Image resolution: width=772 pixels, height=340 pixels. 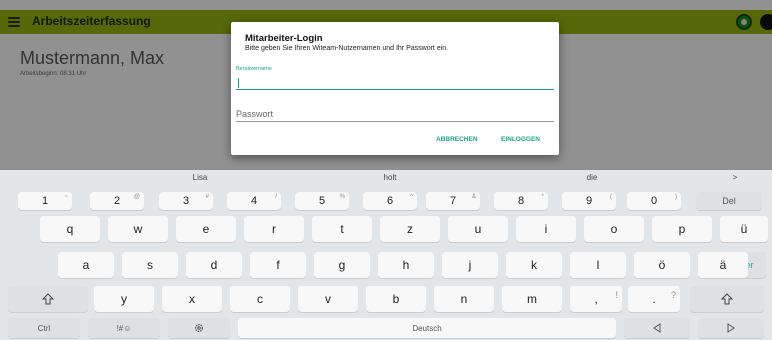 What do you see at coordinates (214, 265) in the screenshot?
I see `key-d: d` at bounding box center [214, 265].